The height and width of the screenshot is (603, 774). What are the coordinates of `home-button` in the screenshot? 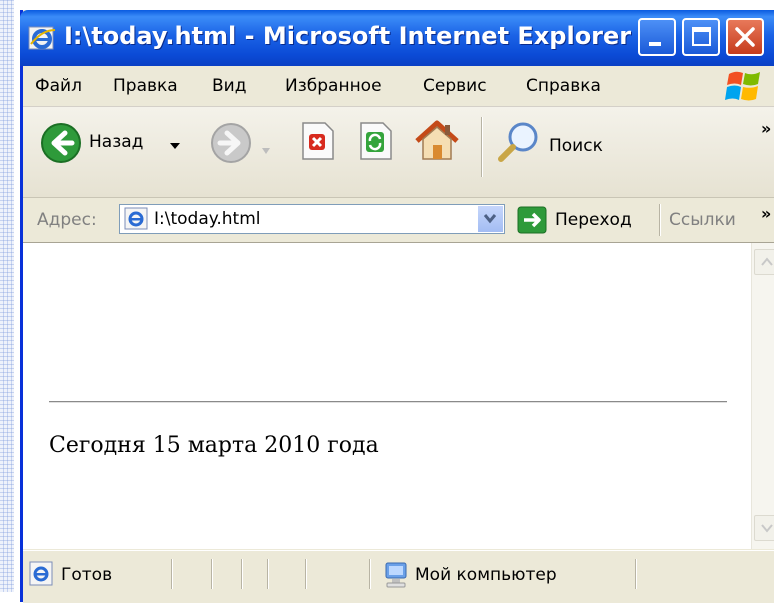 It's located at (438, 142).